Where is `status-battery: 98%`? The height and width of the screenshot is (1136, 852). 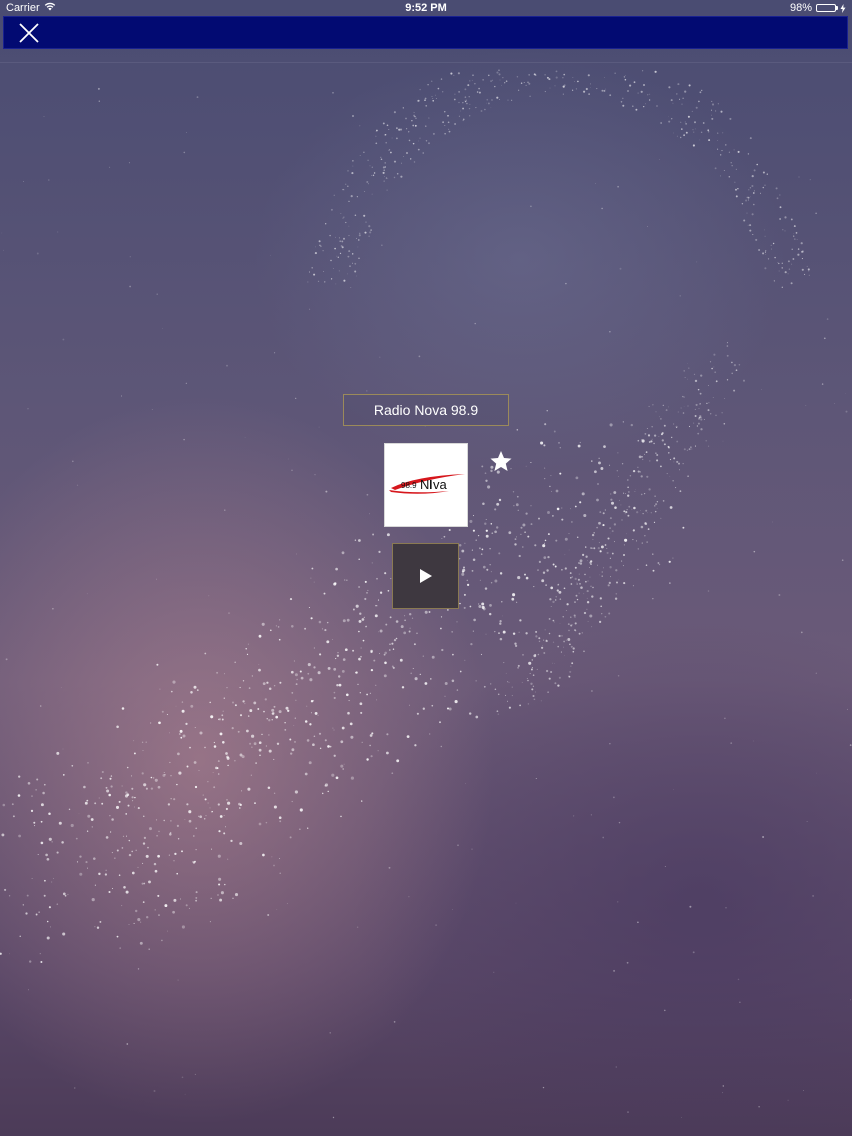 status-battery: 98% is located at coordinates (818, 8).